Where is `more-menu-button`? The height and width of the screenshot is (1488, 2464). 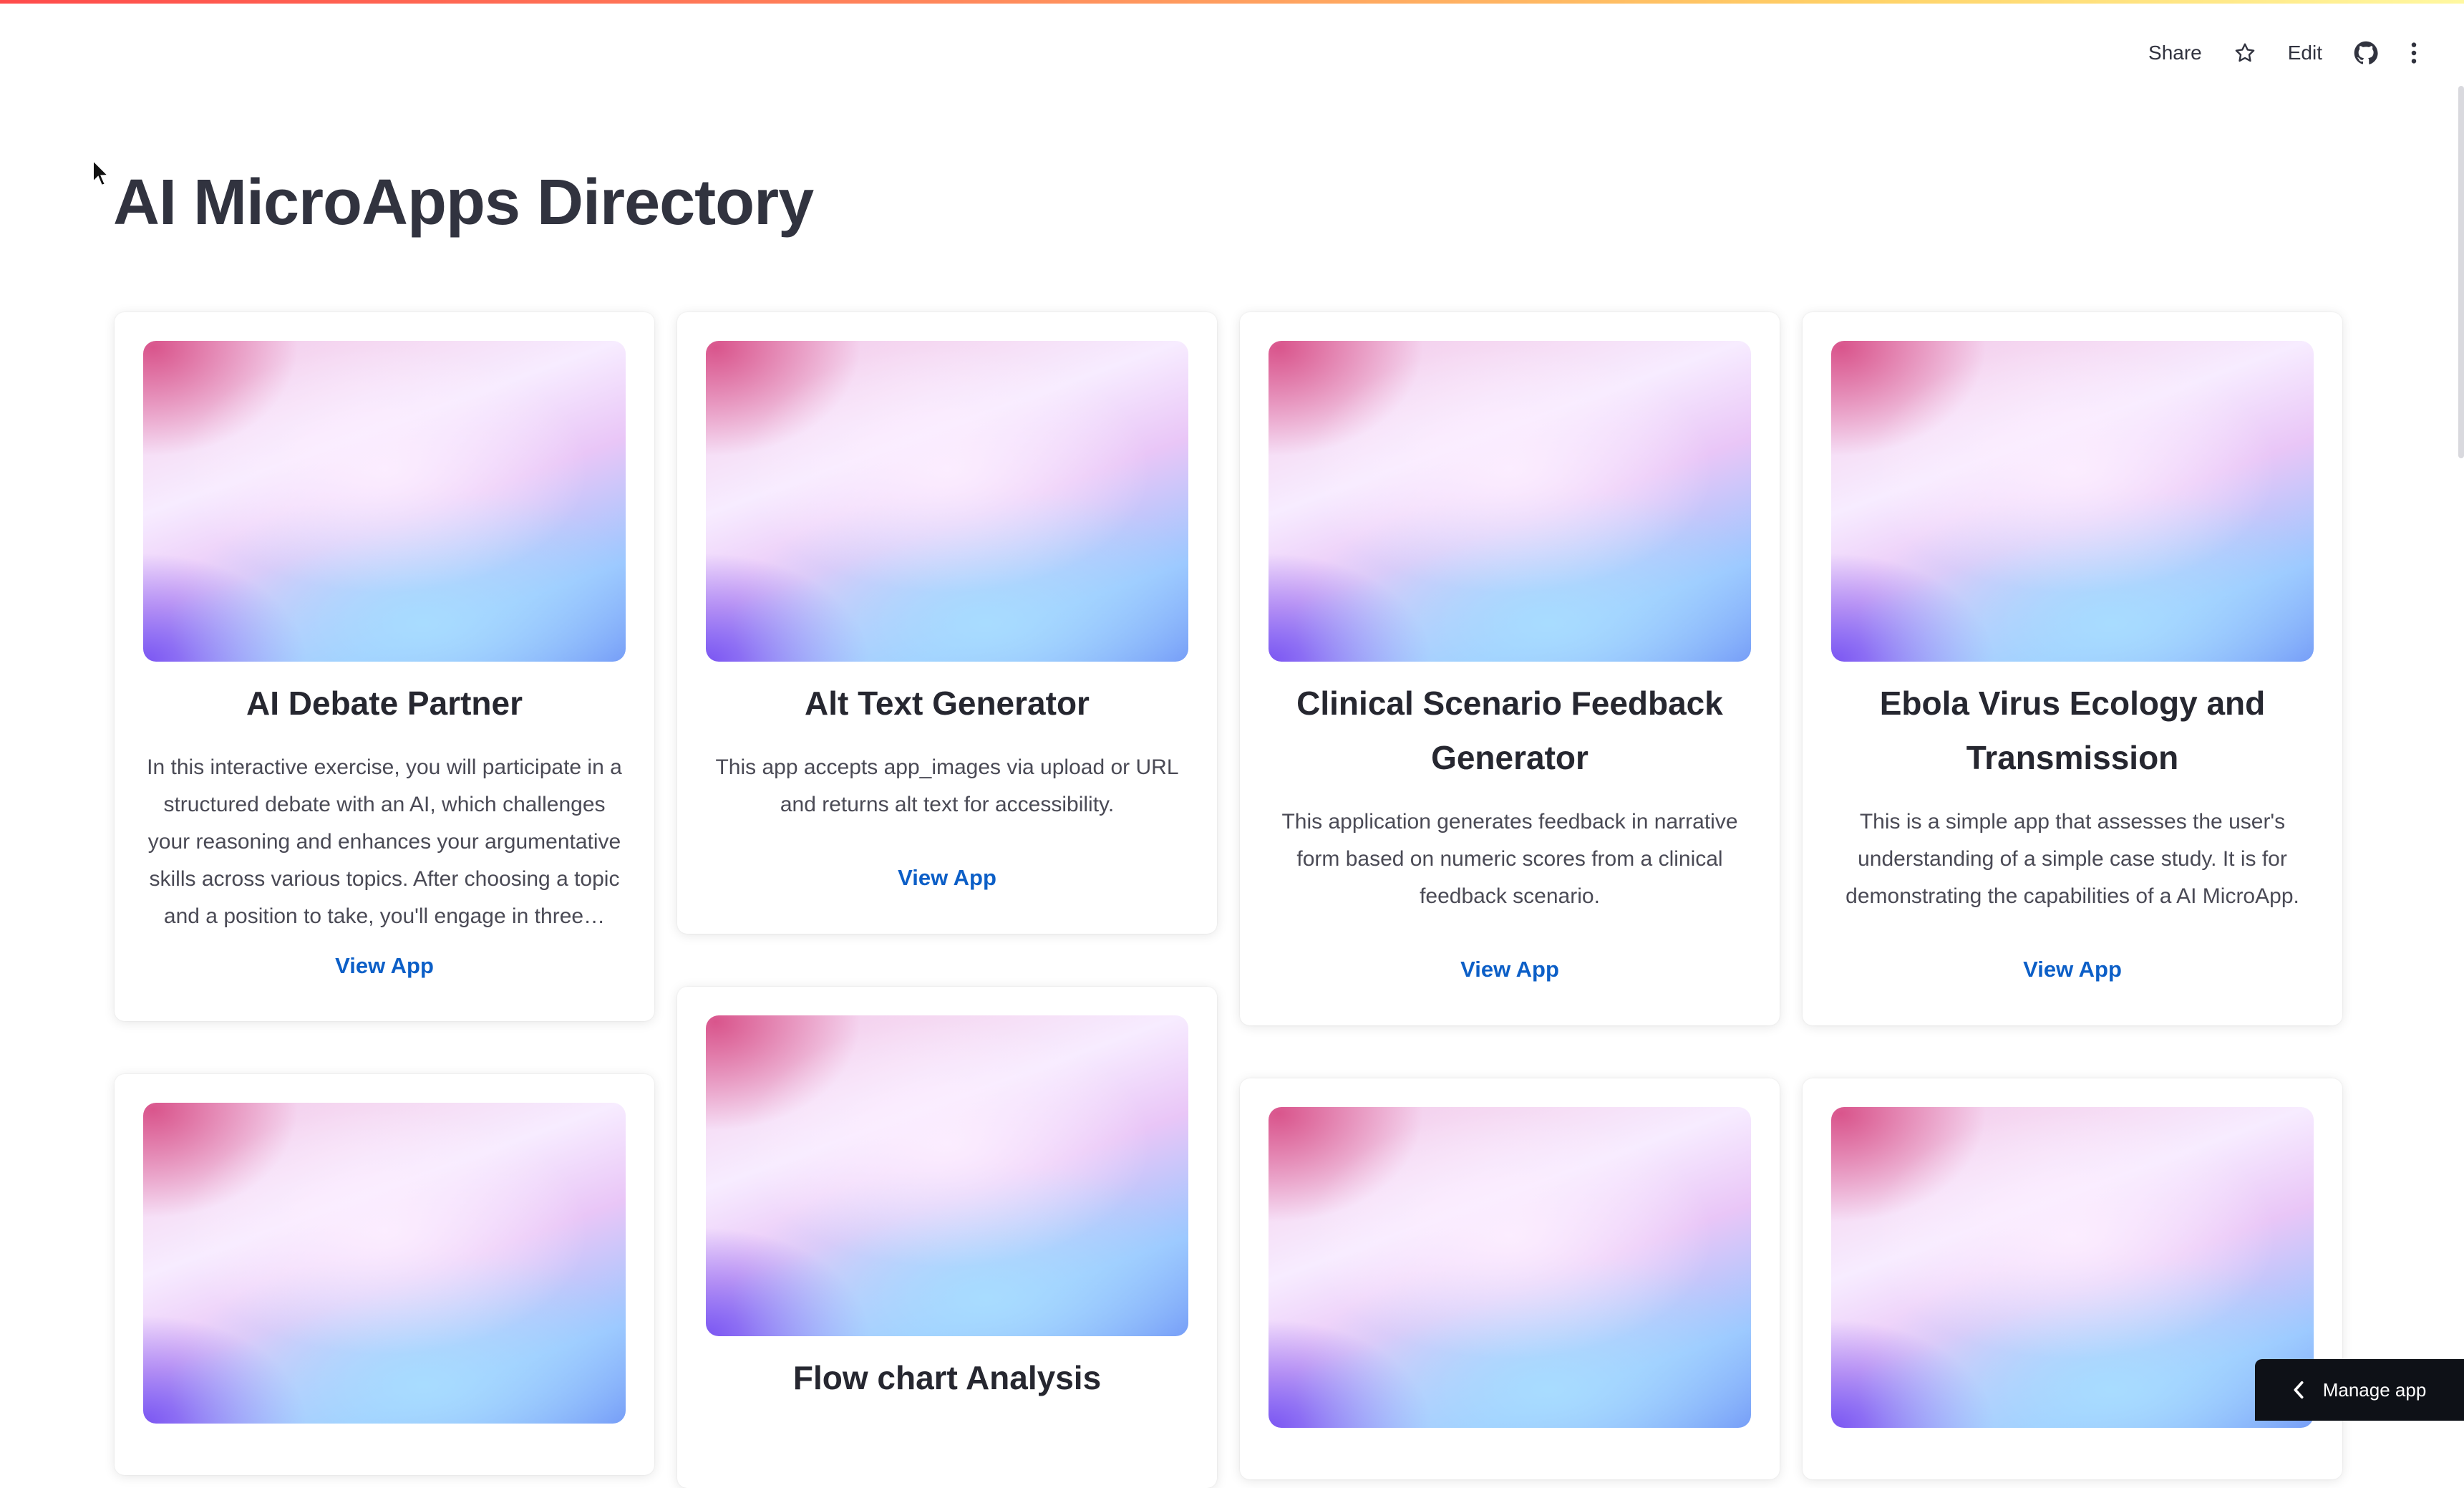 more-menu-button is located at coordinates (2414, 53).